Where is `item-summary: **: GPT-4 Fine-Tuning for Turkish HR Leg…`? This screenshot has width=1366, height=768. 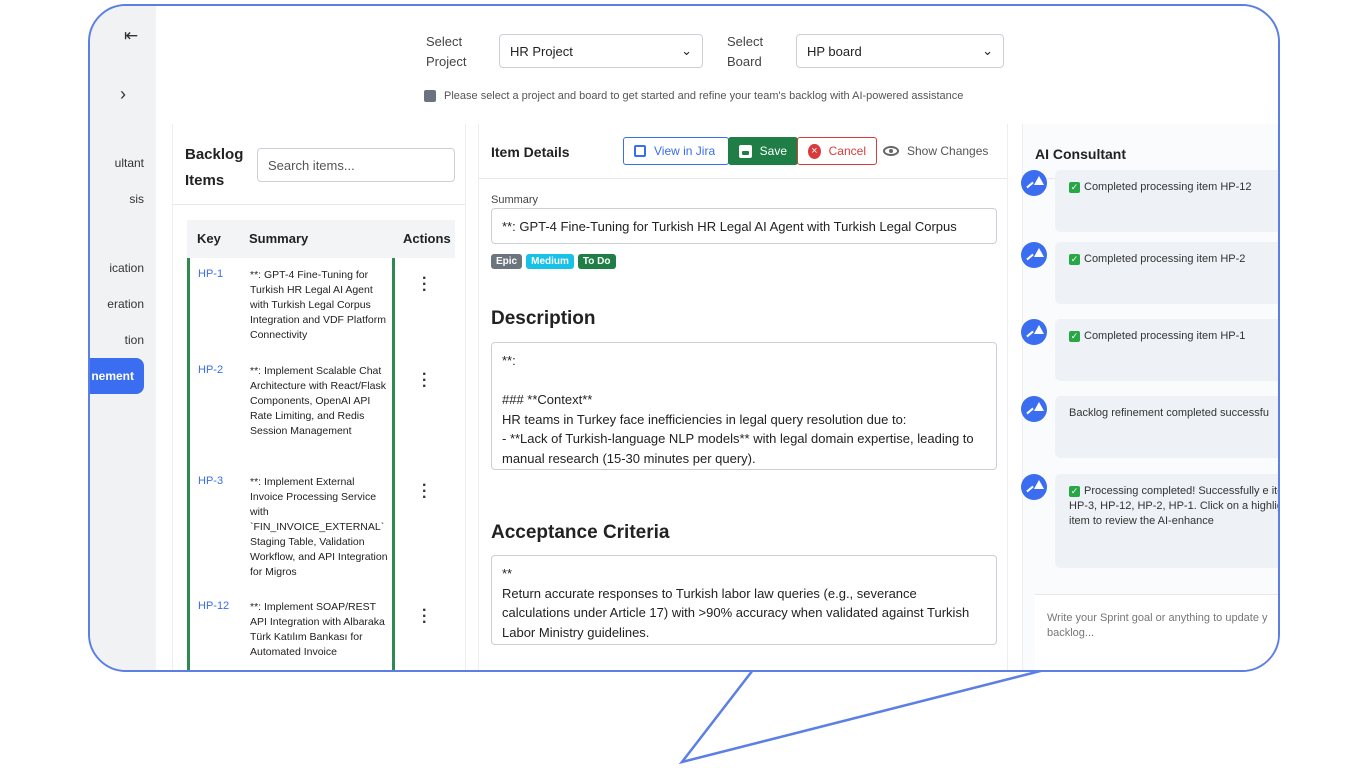 item-summary: **: GPT-4 Fine-Tuning for Turkish HR Leg… is located at coordinates (318, 305).